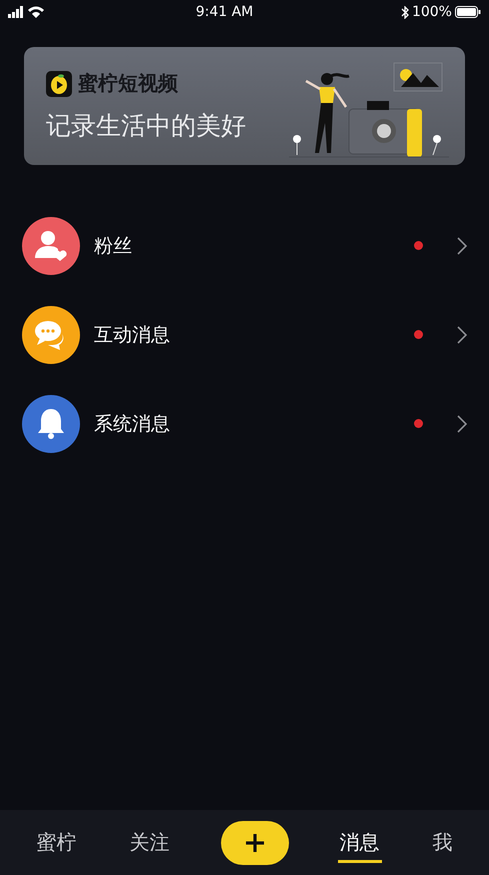  Describe the element at coordinates (146, 126) in the screenshot. I see `banner-slogan: 记录生活中的美好` at that location.